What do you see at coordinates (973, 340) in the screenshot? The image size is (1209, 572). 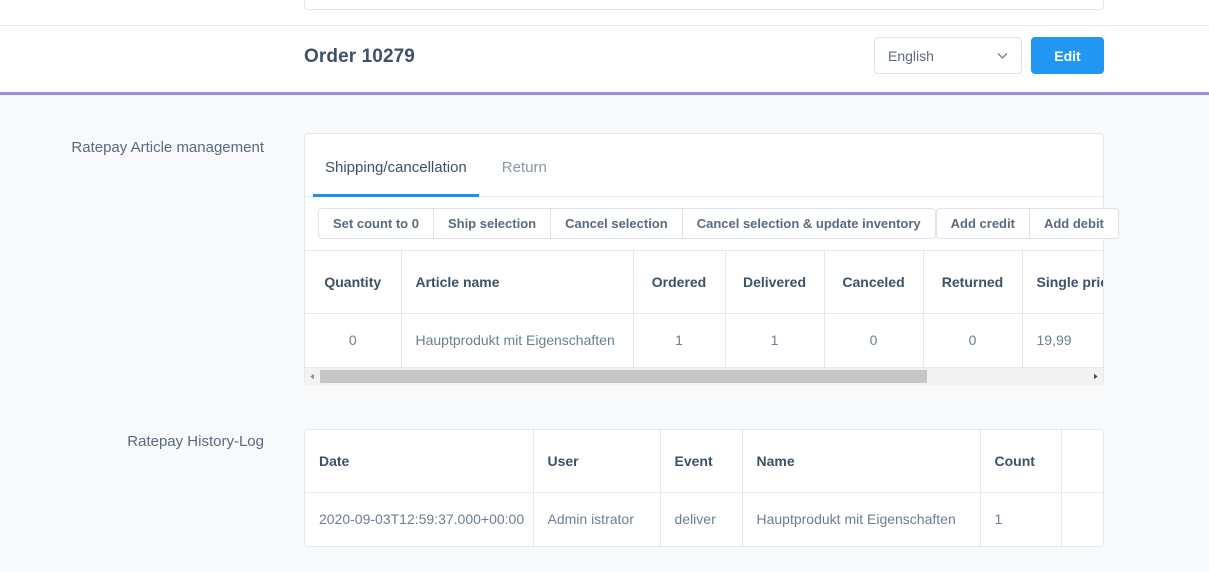 I see `cell-returned: 0` at bounding box center [973, 340].